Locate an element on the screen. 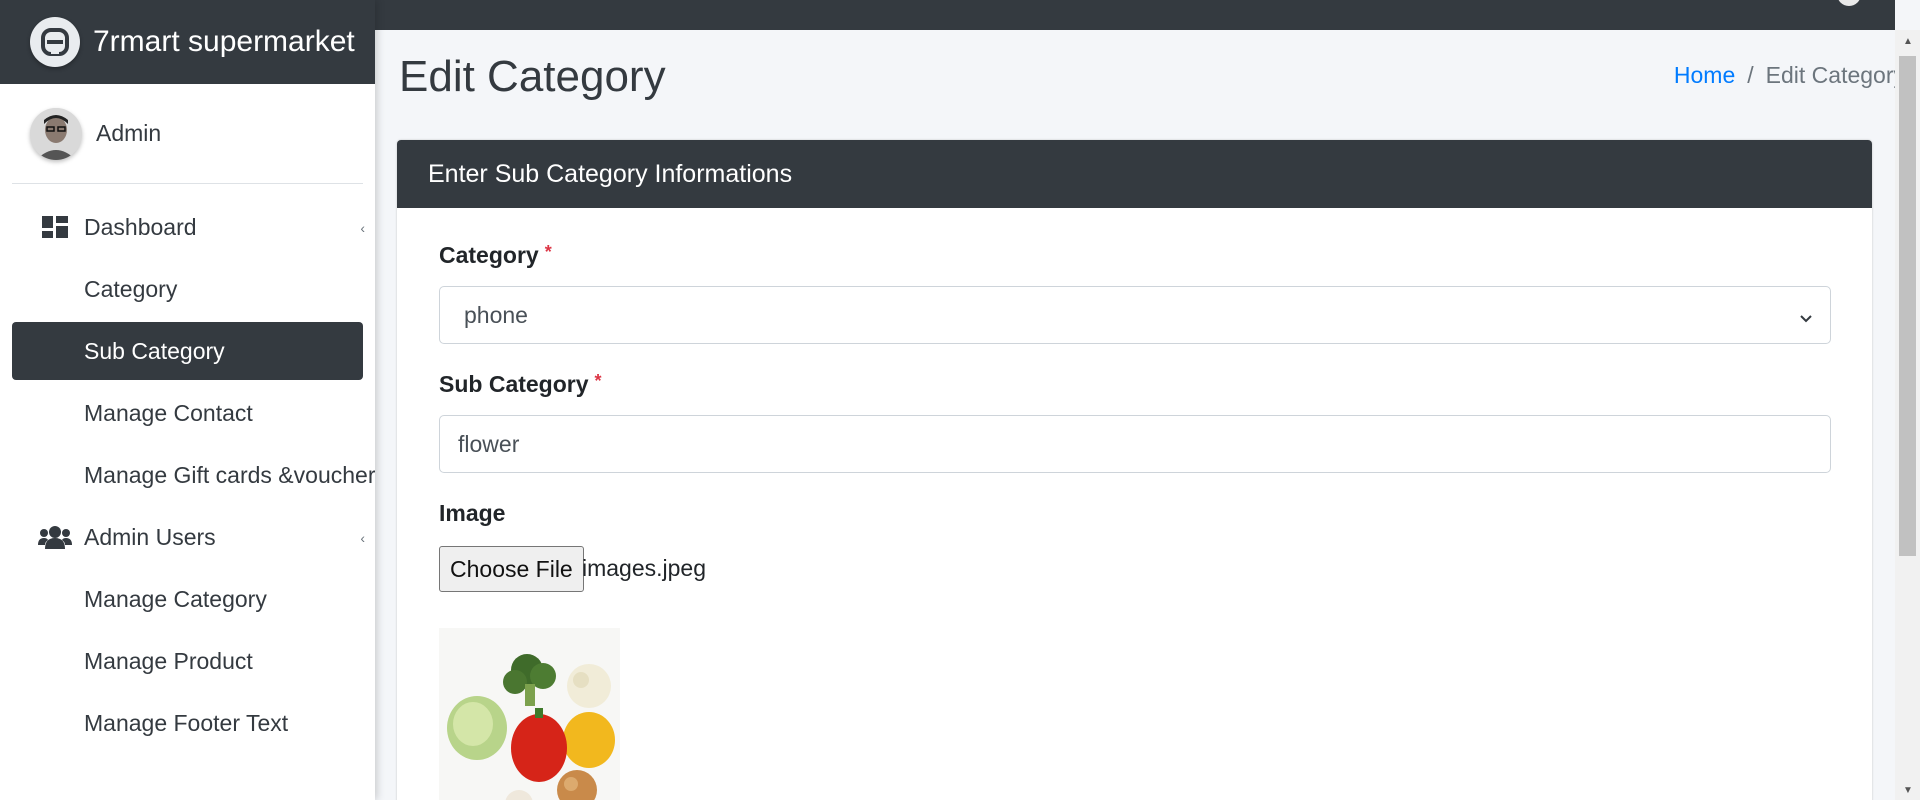  sidebar-item-label: Sub Category is located at coordinates (154, 350).